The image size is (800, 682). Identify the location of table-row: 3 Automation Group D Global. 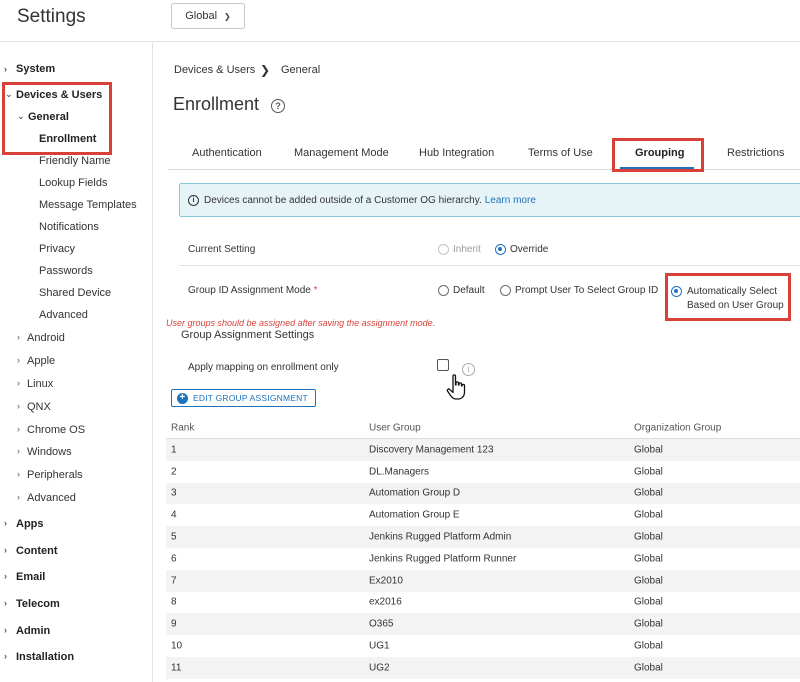
(483, 493).